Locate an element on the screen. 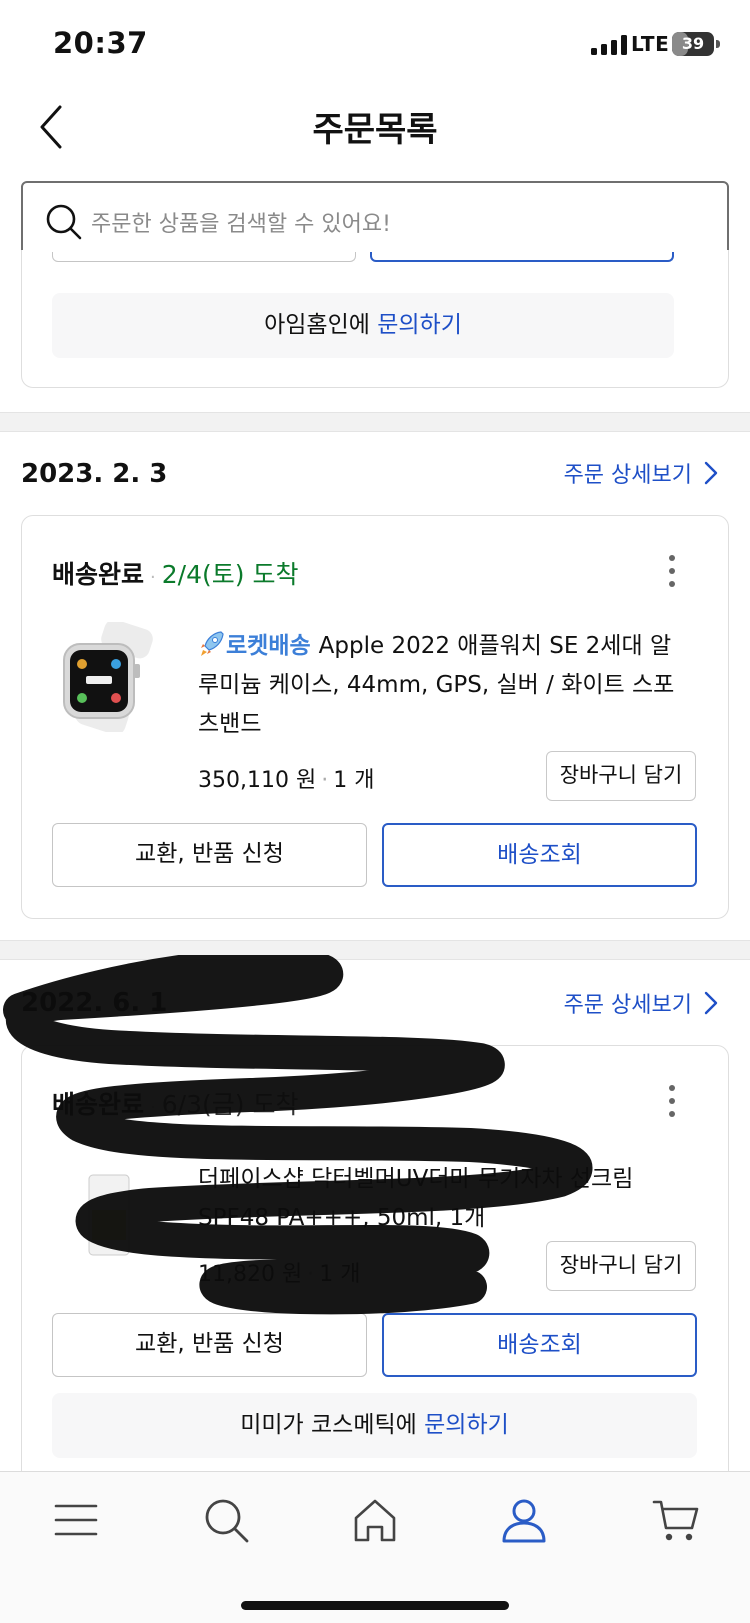 The width and height of the screenshot is (750, 1623). delivery-status: 배송완료 · 6/3(금) 도착 is located at coordinates (175, 1104).